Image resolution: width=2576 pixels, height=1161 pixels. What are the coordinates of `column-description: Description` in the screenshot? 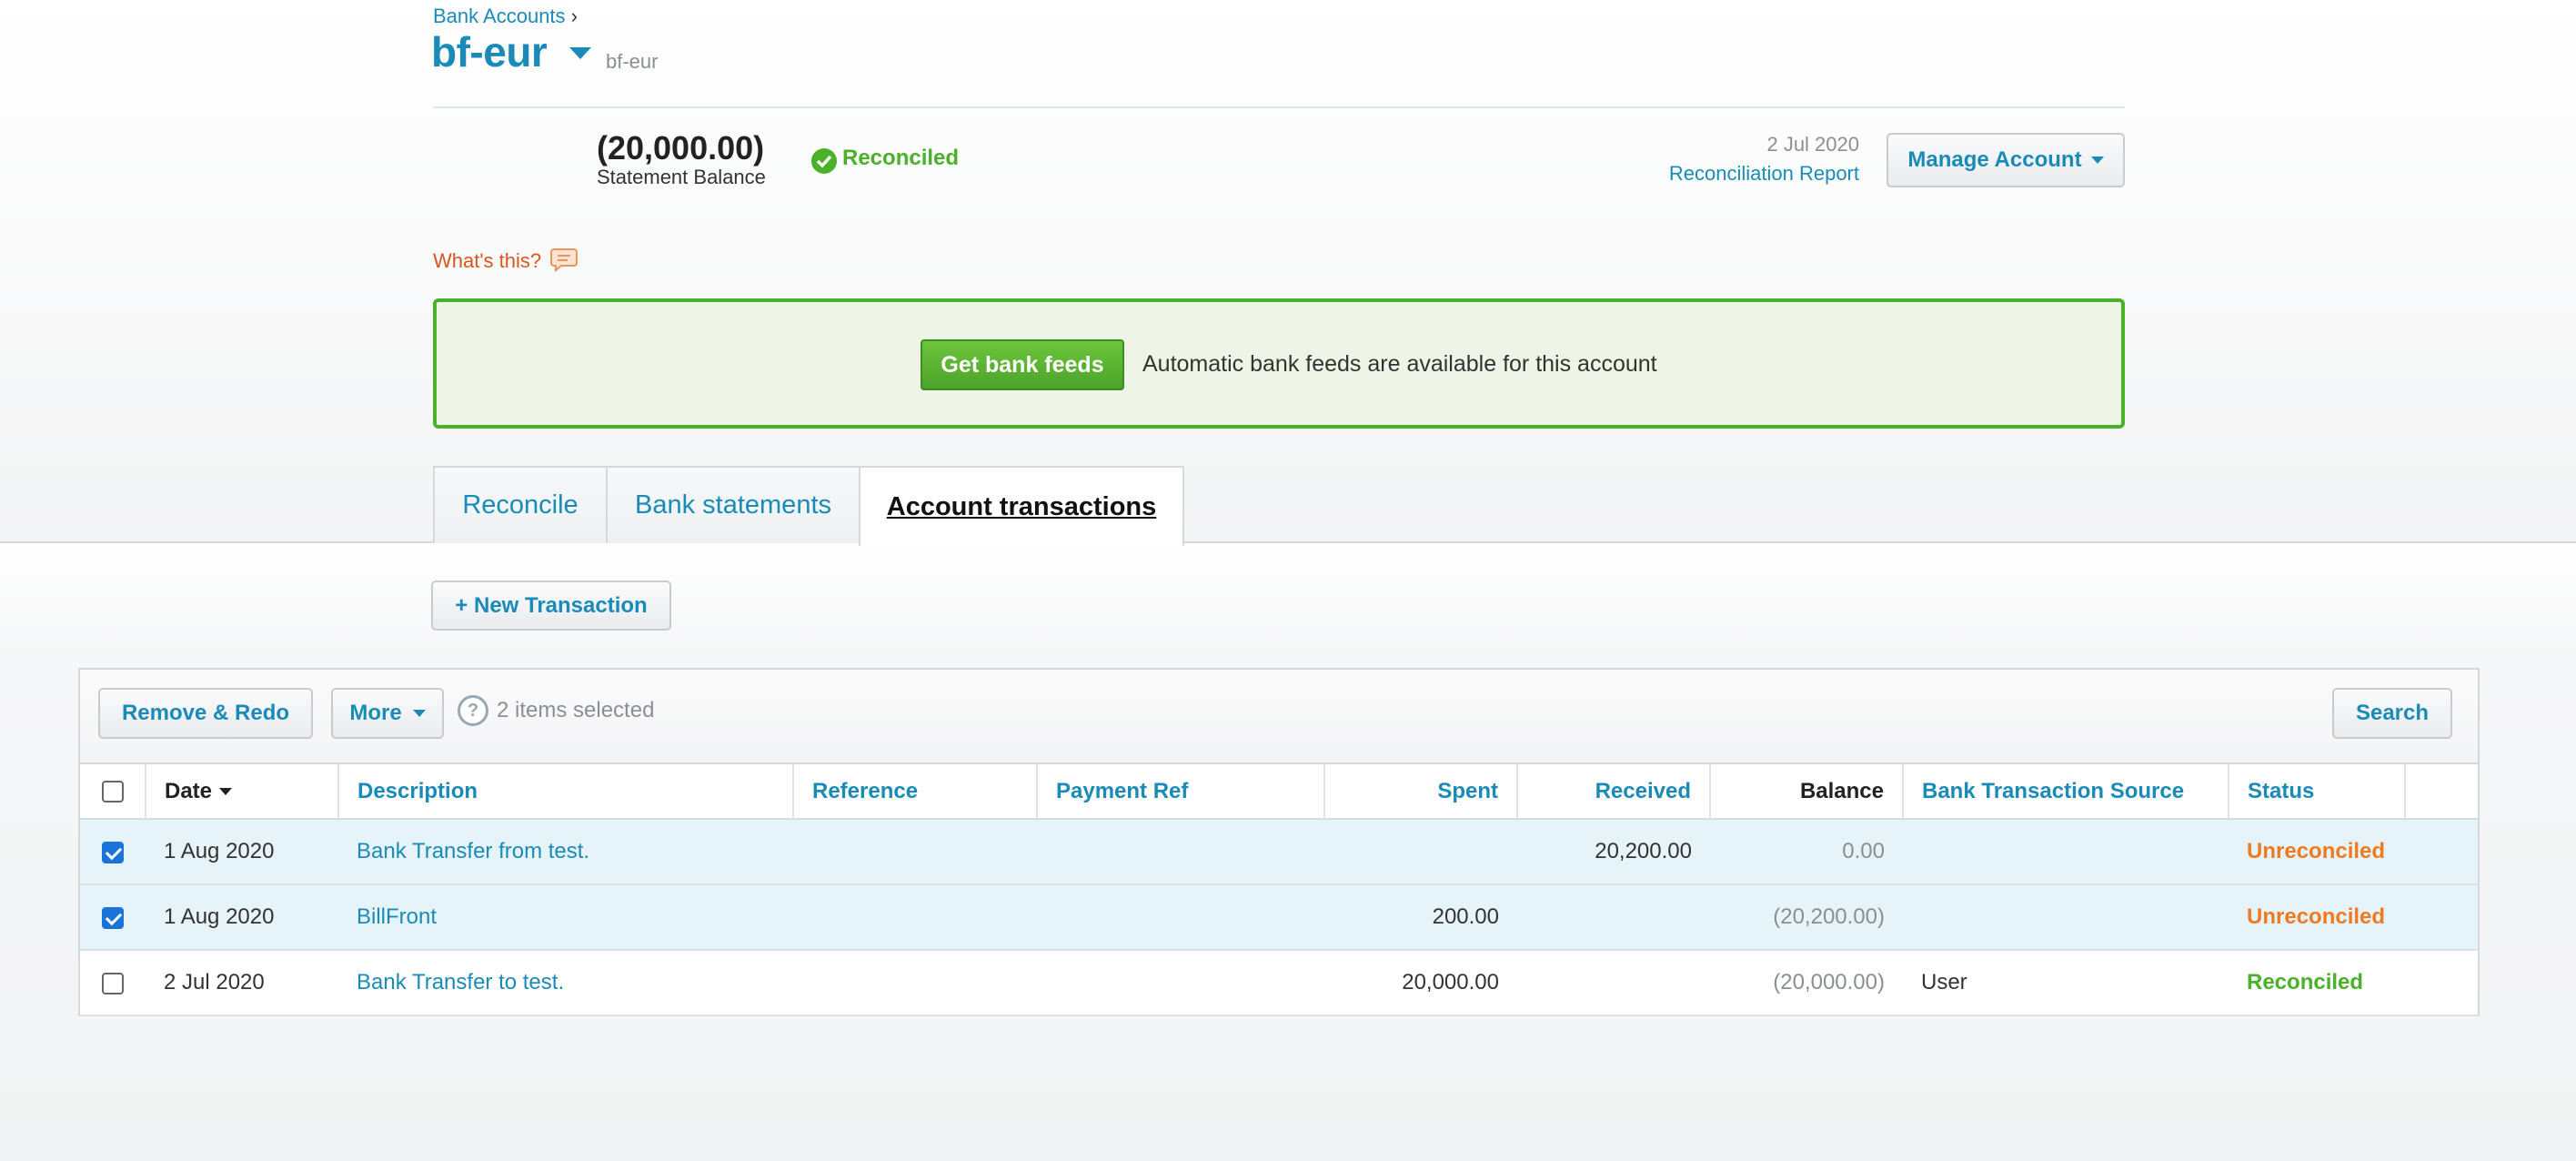 It's located at (566, 792).